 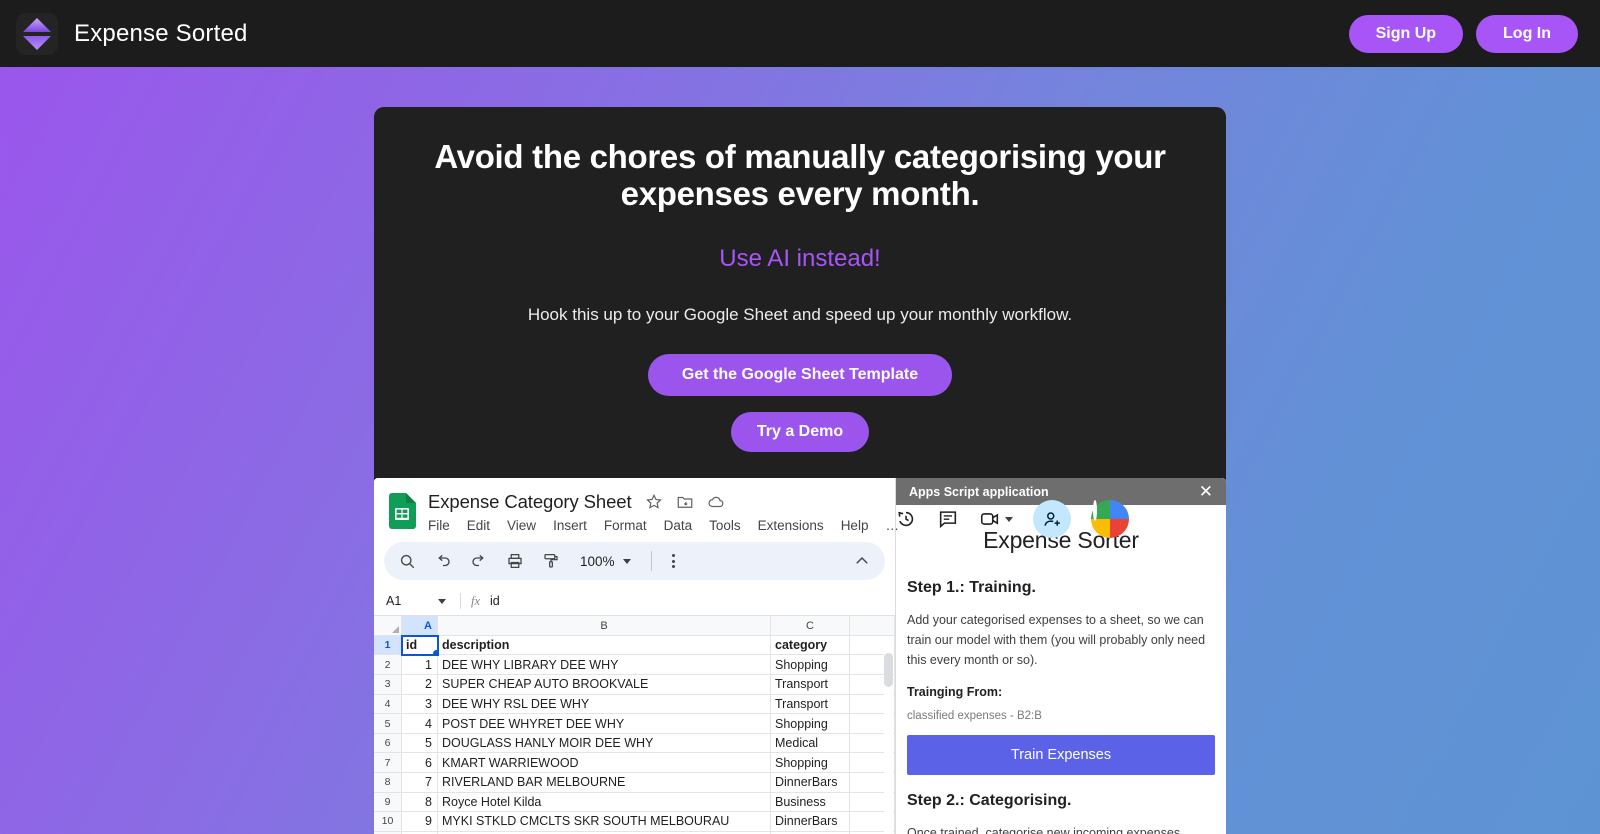 What do you see at coordinates (420, 783) in the screenshot?
I see `cell-column-a: 7` at bounding box center [420, 783].